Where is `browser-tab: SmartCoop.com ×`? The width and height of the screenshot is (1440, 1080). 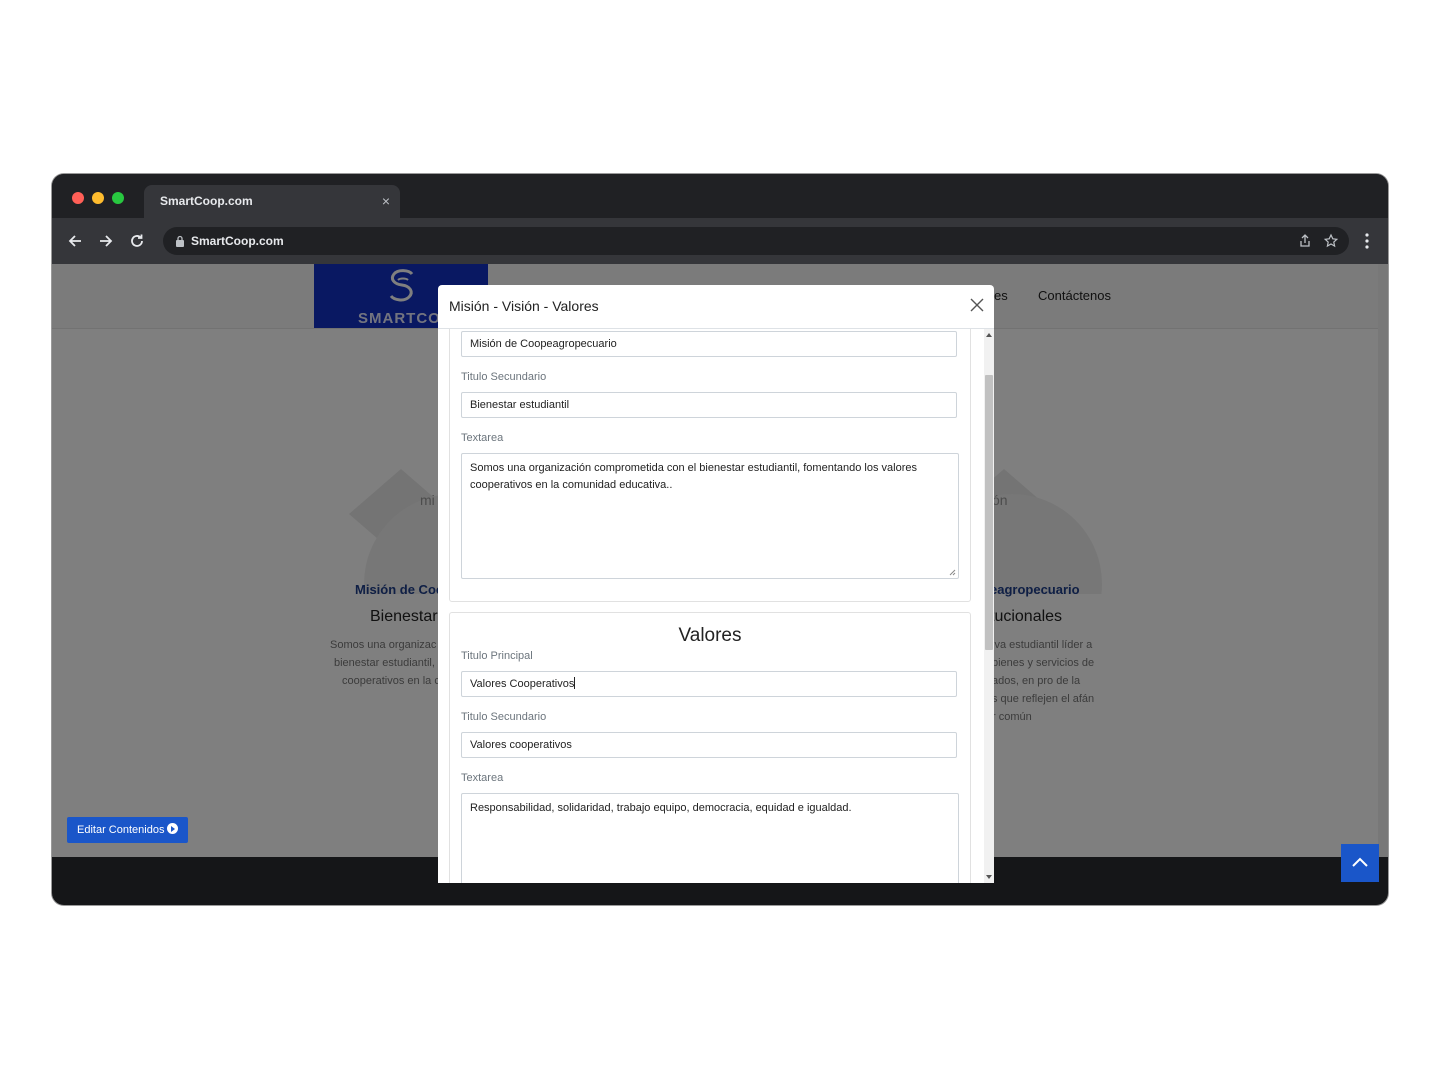 browser-tab: SmartCoop.com × is located at coordinates (272, 201).